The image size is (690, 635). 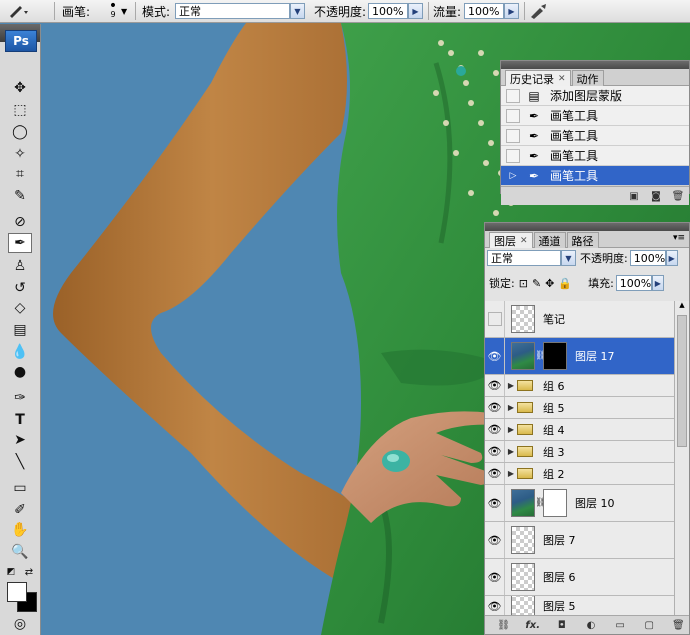 What do you see at coordinates (549, 240) in the screenshot?
I see `tab-channels: 通道` at bounding box center [549, 240].